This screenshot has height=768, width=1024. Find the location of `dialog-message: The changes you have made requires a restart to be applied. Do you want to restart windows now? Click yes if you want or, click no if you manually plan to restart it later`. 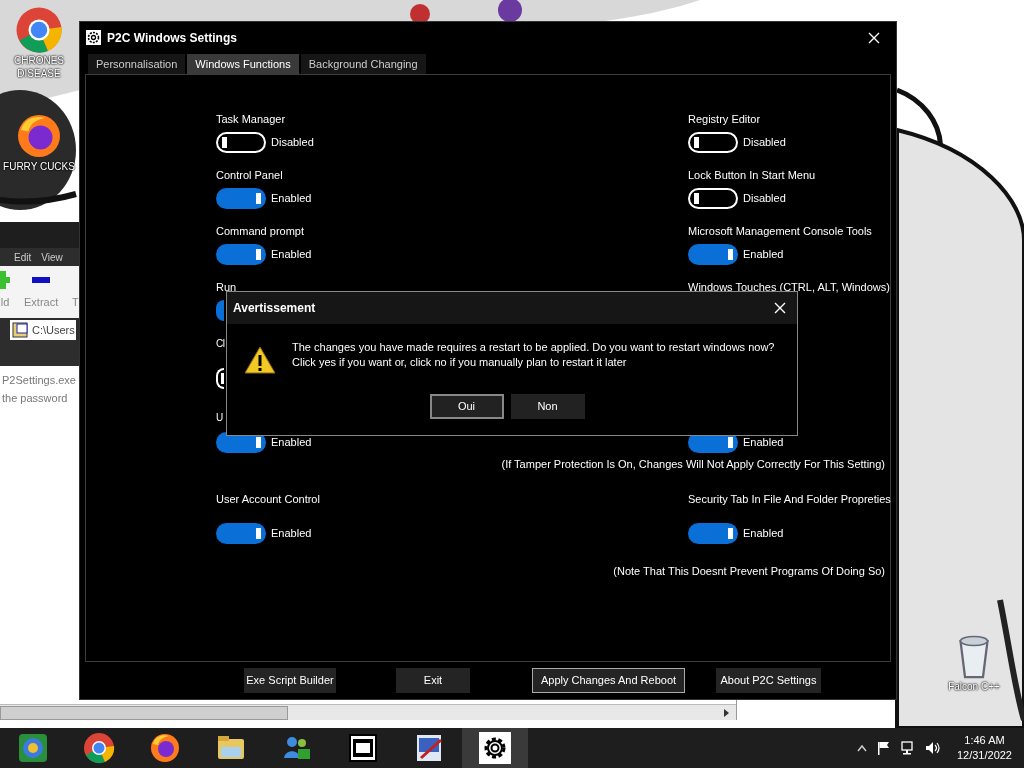

dialog-message: The changes you have made requires a restart to be applied. Do you want to restart windows now? Click yes if you want or, click no if you manually plan to restart it later is located at coordinates (534, 355).